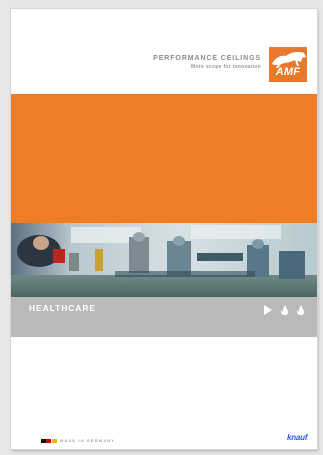 Image resolution: width=323 pixels, height=455 pixels. Describe the element at coordinates (288, 64) in the screenshot. I see `amf-logo: AMF` at that location.